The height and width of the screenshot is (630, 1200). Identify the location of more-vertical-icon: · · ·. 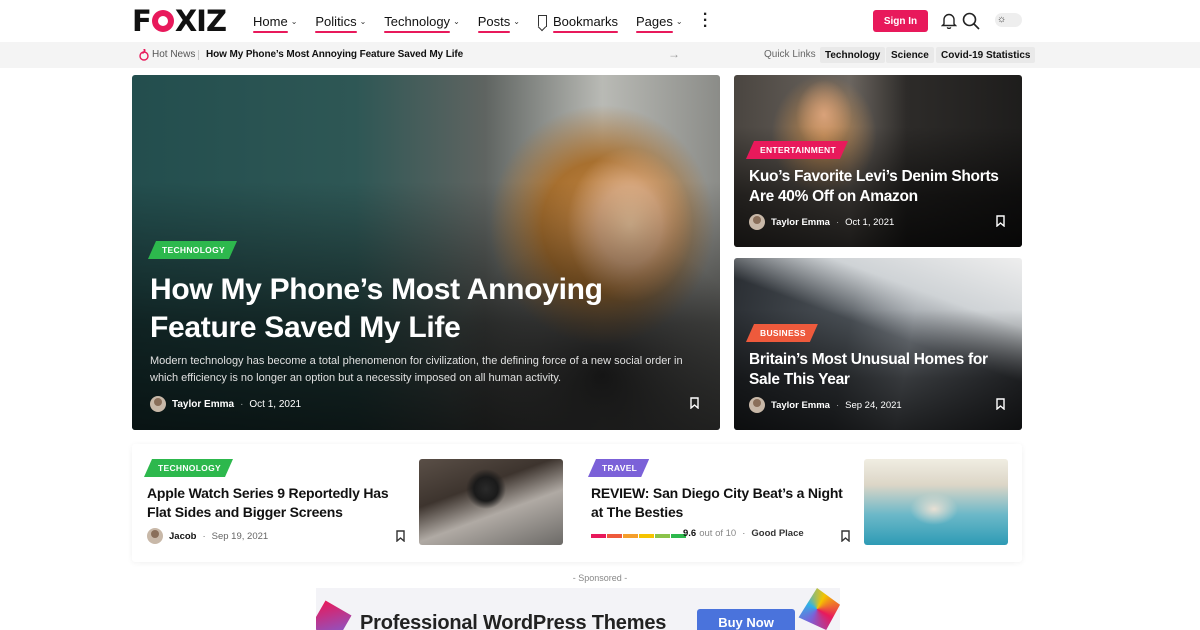
(705, 20).